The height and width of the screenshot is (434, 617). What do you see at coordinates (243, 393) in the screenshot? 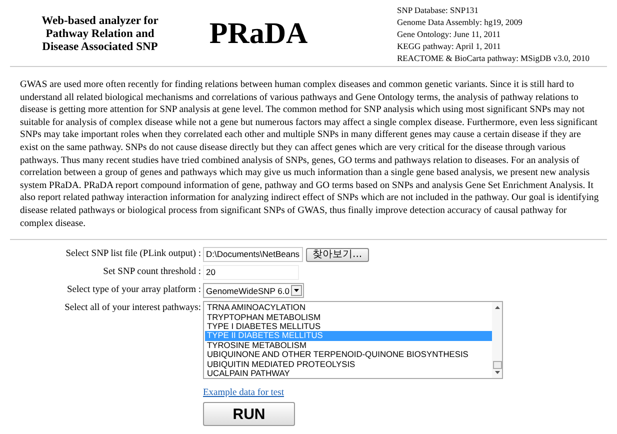
I see `example-data-link: Example data for test` at bounding box center [243, 393].